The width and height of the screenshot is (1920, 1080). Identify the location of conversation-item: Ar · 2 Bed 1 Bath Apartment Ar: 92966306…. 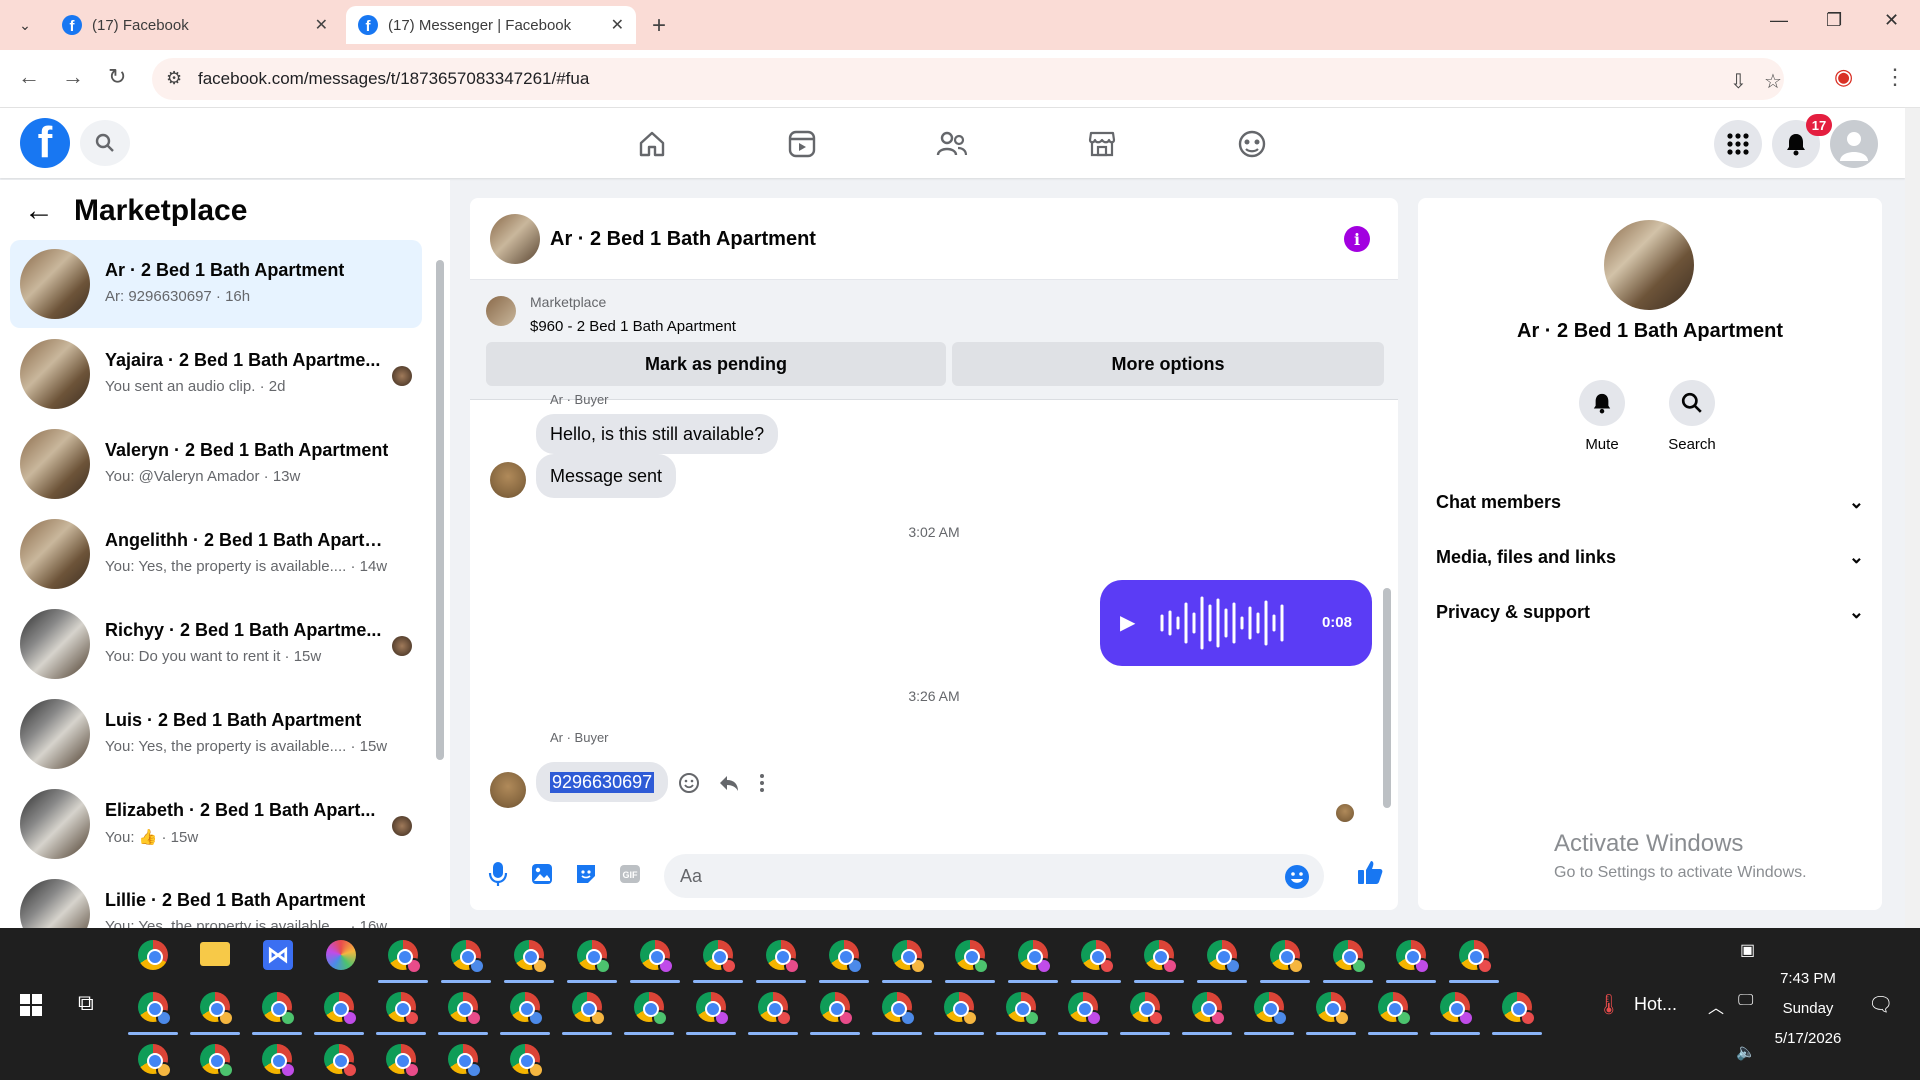
(216, 284).